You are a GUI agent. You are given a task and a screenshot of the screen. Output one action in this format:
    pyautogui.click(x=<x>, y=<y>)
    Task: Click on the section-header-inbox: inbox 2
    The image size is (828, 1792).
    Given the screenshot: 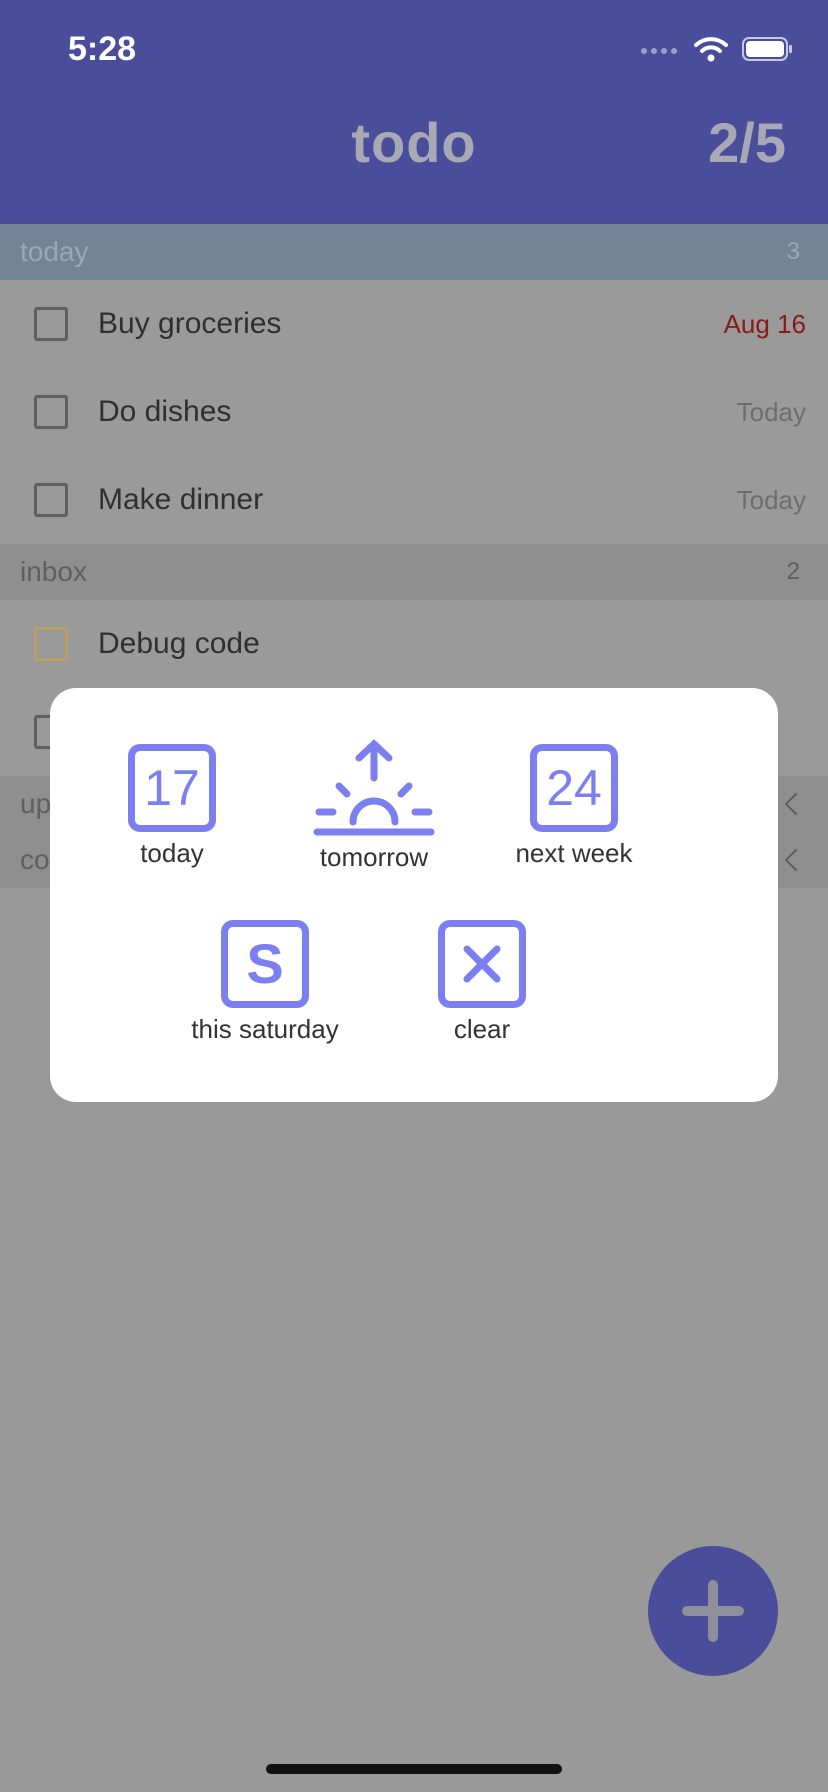 What is the action you would take?
    pyautogui.click(x=414, y=572)
    